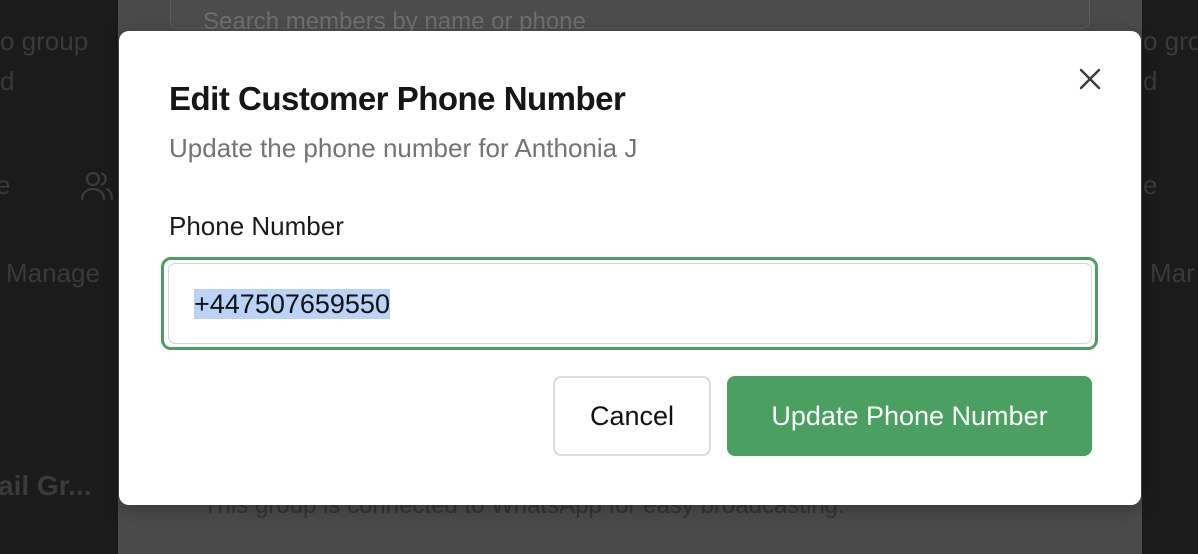  What do you see at coordinates (256, 226) in the screenshot?
I see `phone-number-label: Phone Number` at bounding box center [256, 226].